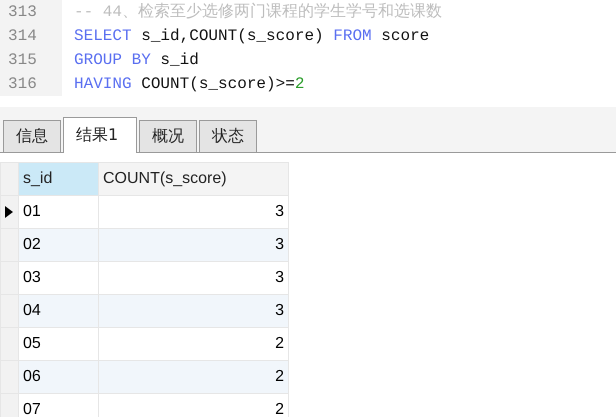  I want to click on table-cell: 02, so click(58, 245).